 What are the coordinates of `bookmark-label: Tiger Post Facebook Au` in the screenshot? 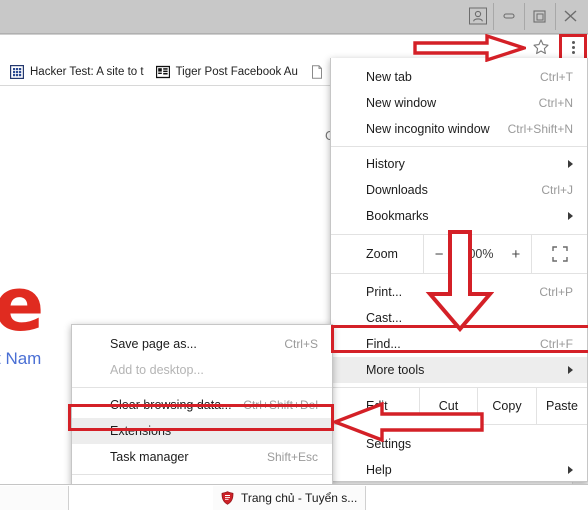 It's located at (236, 72).